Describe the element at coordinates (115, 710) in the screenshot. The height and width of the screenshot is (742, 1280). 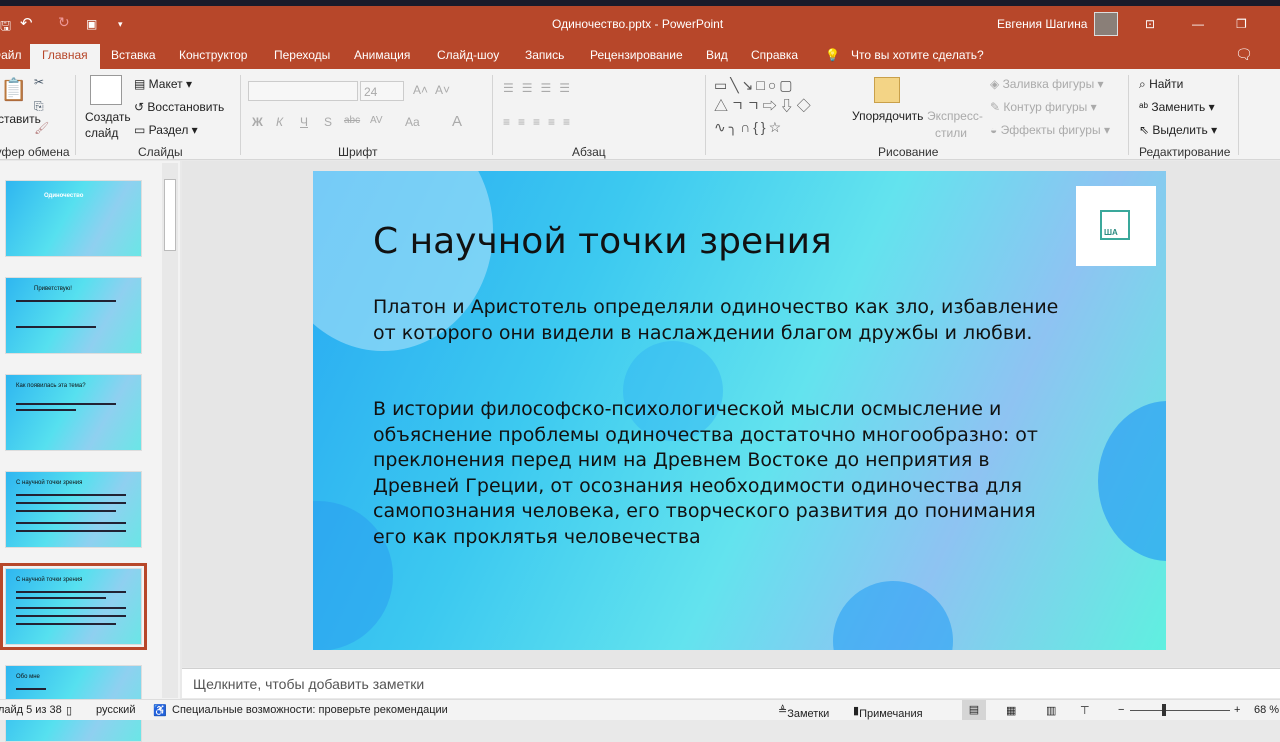
I see `language-indicator: русский` at that location.